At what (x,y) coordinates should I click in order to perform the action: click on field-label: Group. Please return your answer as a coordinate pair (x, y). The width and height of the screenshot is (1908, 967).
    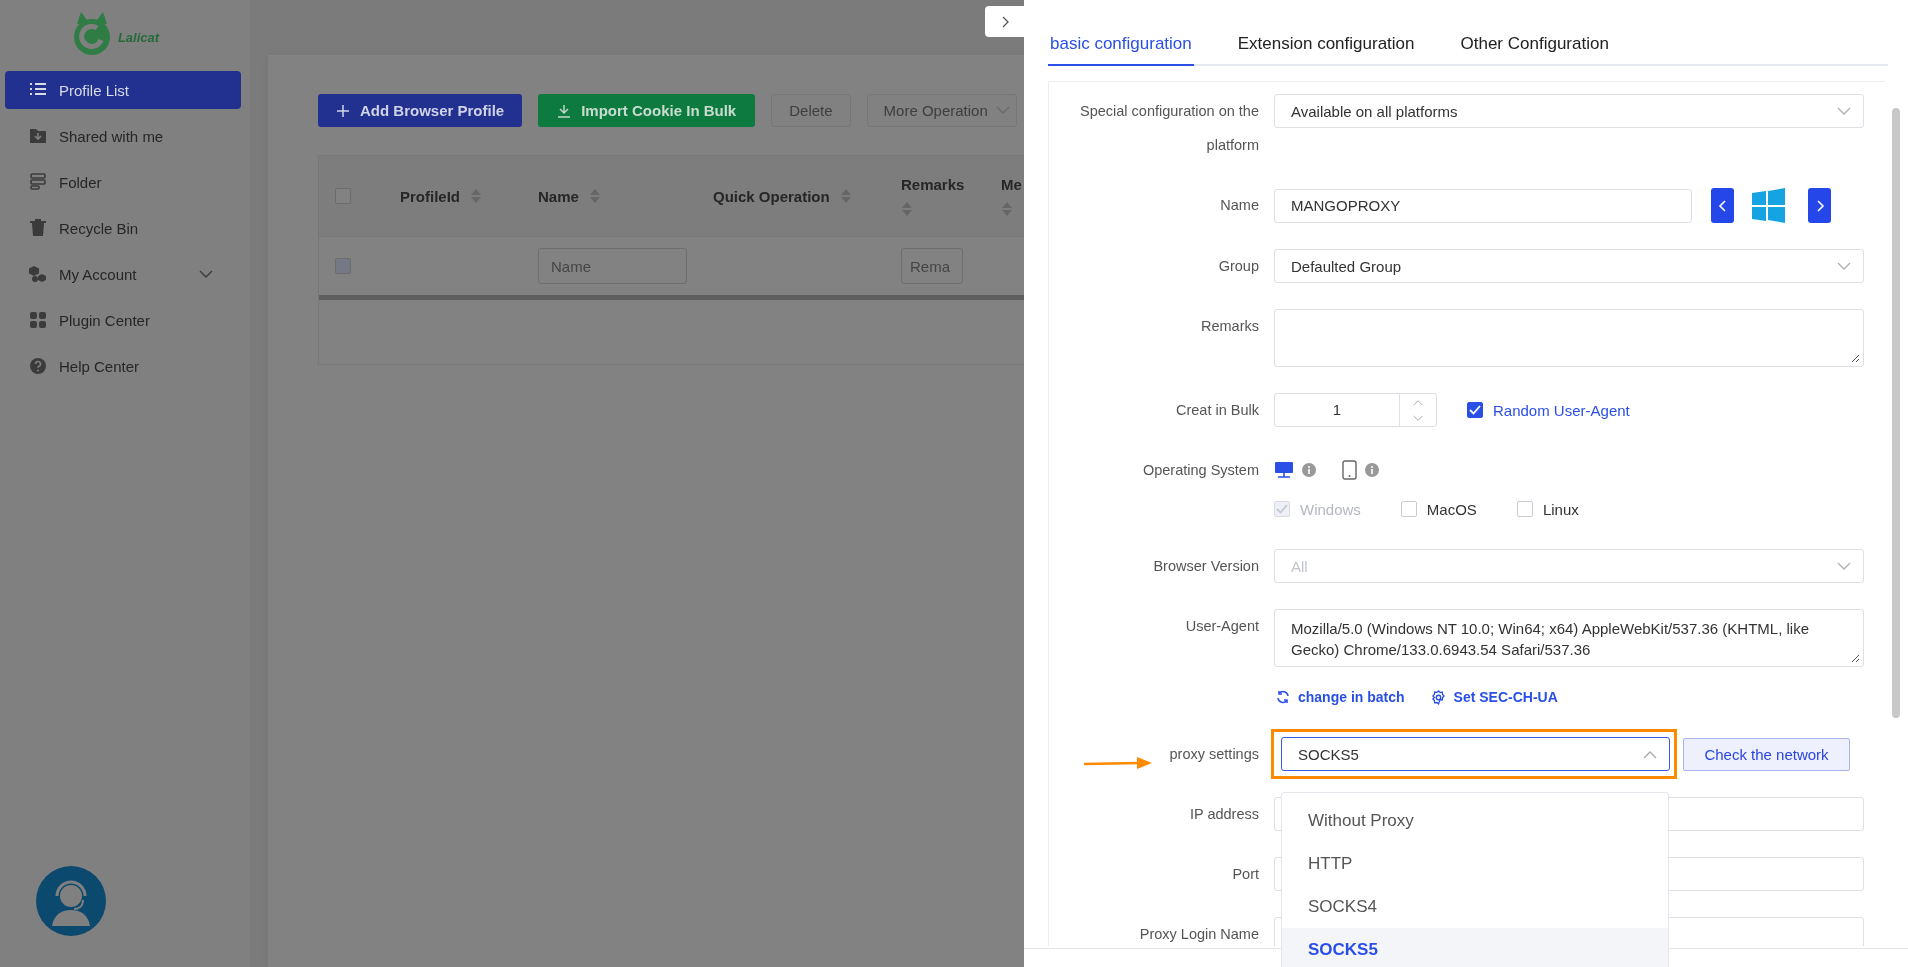
    Looking at the image, I should click on (1238, 266).